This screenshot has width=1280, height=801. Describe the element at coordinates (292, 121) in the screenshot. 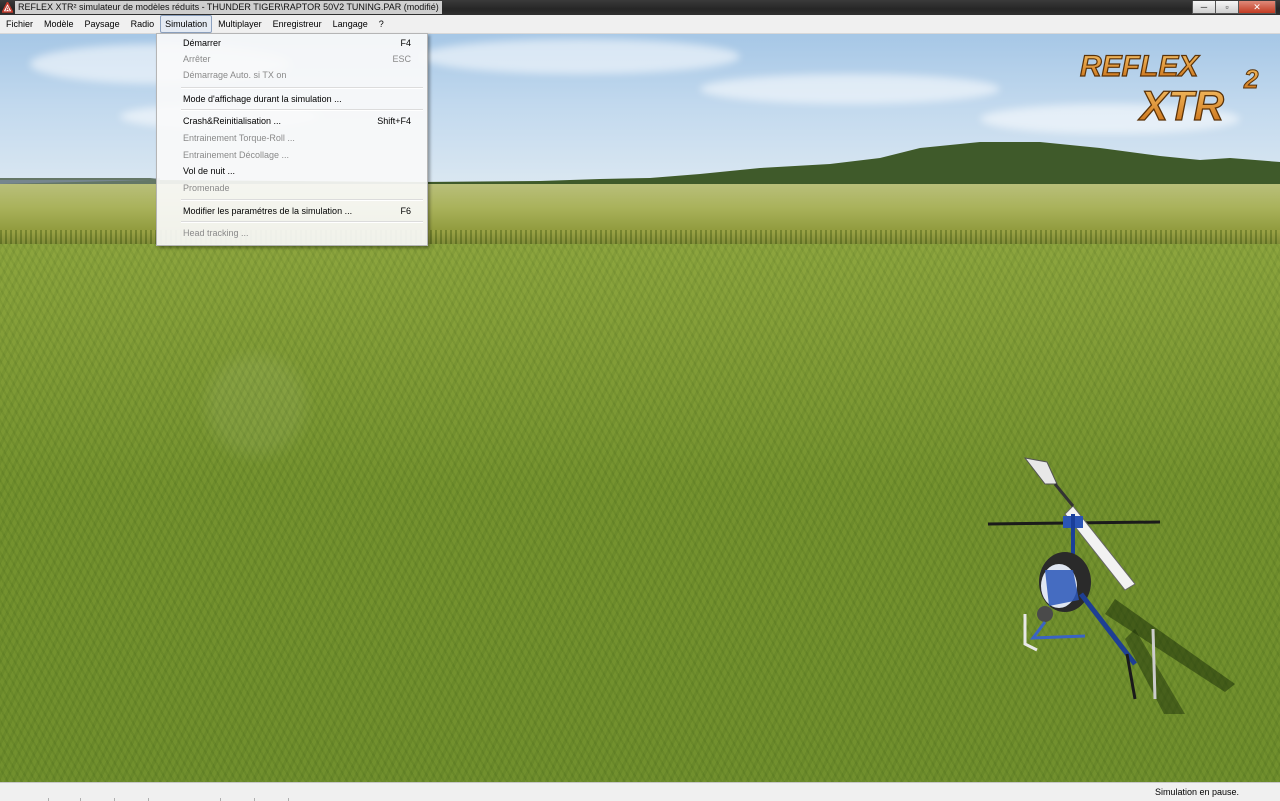

I see `menu-item-crash-reinit: Crash&Reinitialisation ... Shift+F4` at that location.